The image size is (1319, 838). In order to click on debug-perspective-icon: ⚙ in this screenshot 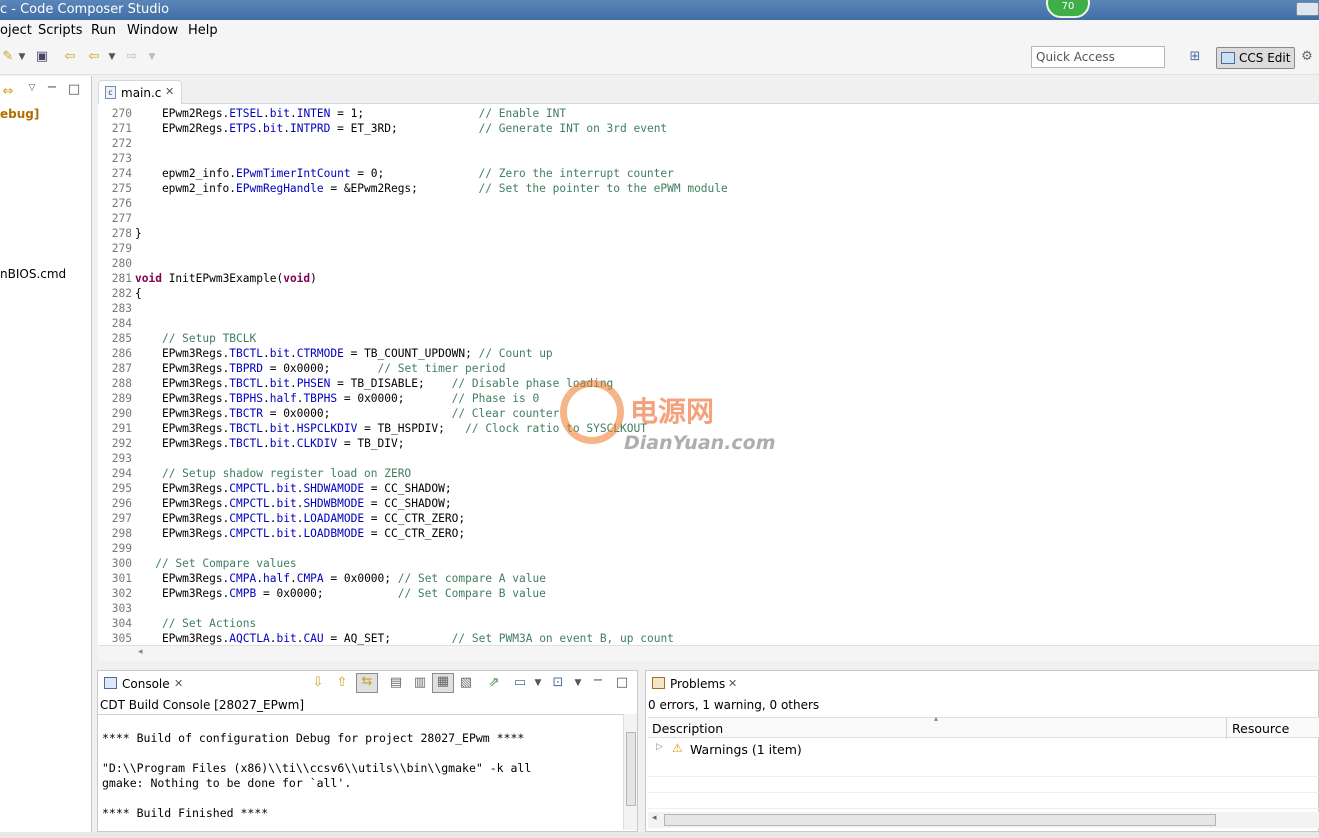, I will do `click(1307, 57)`.